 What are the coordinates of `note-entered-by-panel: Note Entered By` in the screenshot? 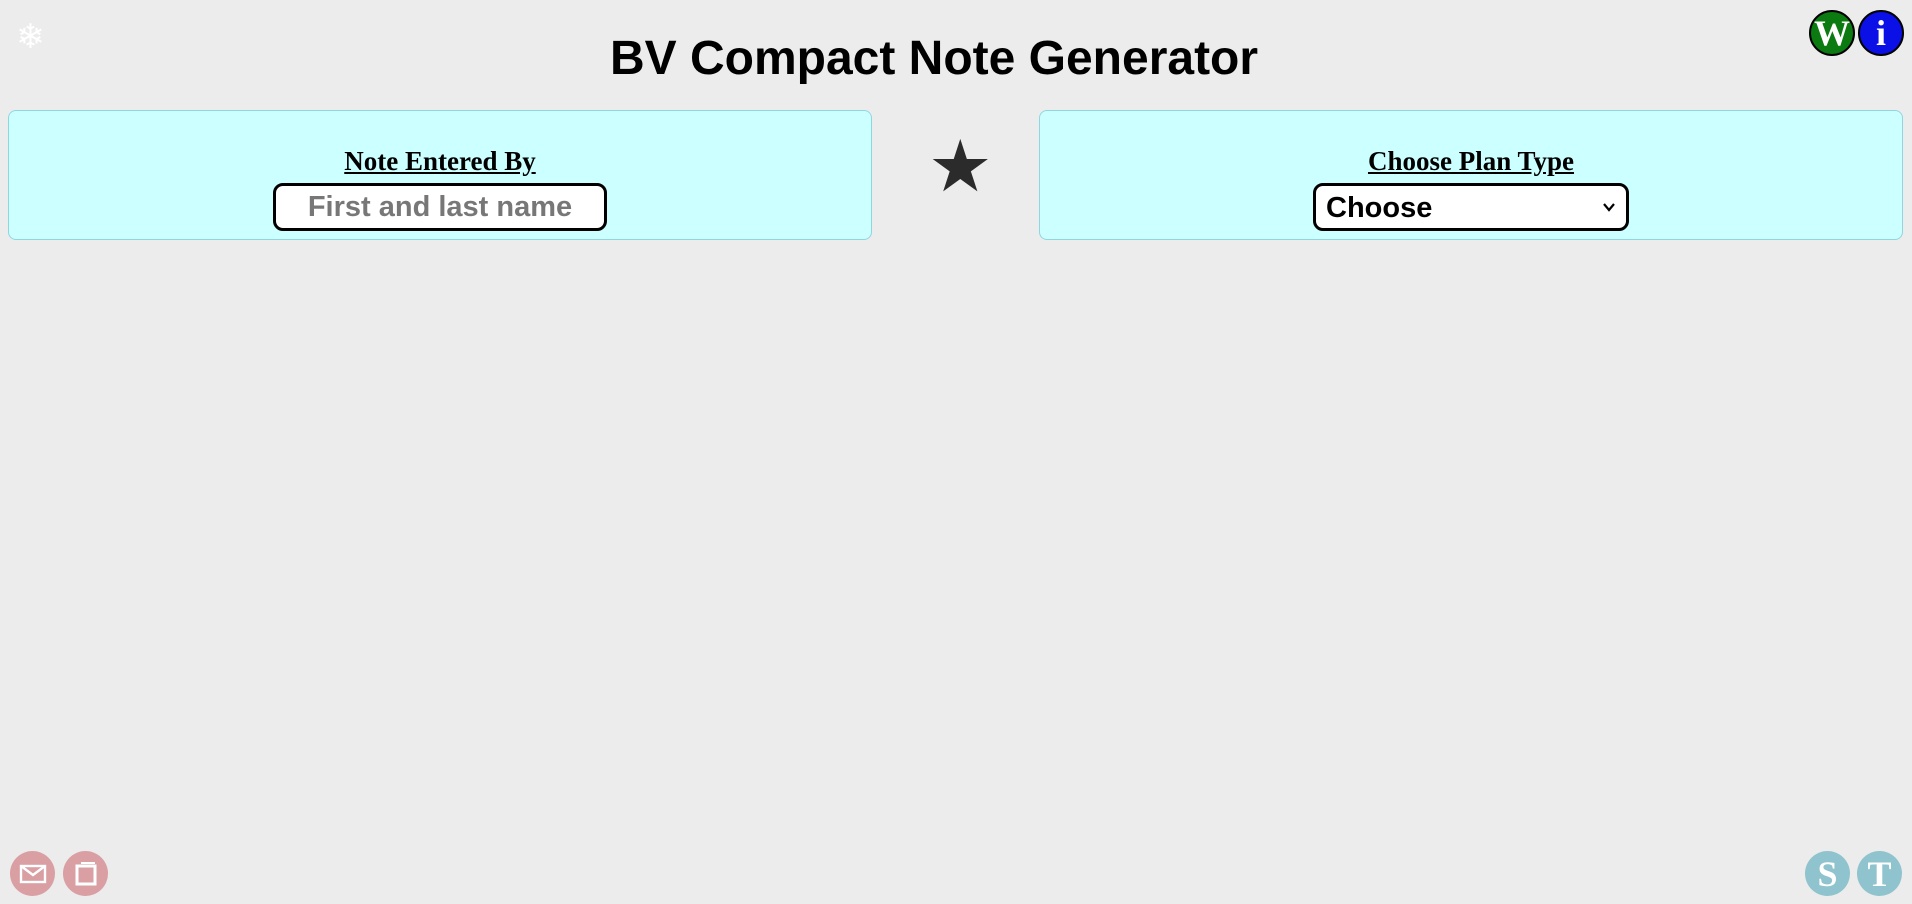 It's located at (440, 175).